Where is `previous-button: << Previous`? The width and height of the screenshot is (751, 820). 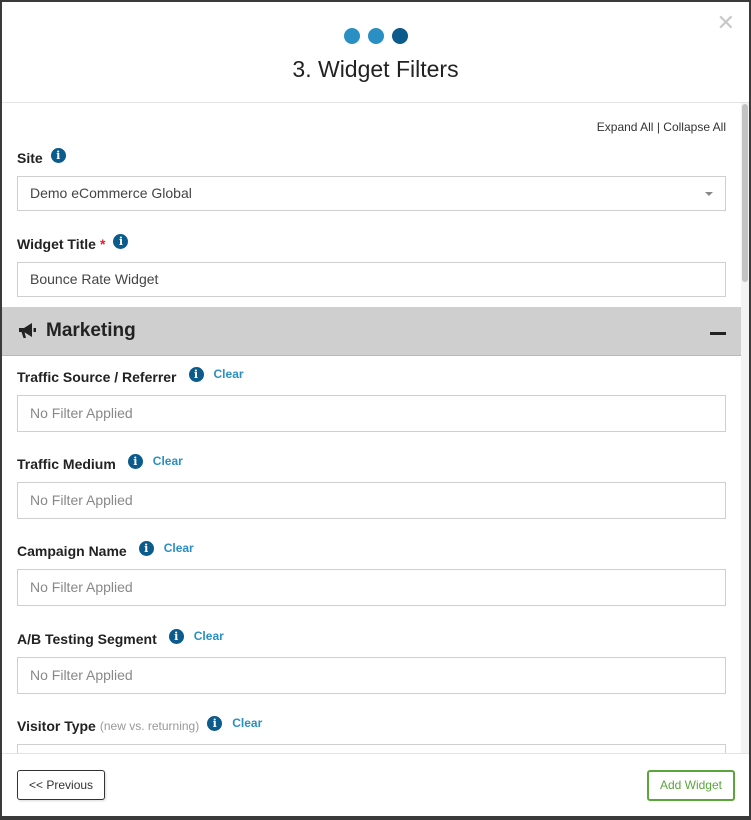 previous-button: << Previous is located at coordinates (61, 785).